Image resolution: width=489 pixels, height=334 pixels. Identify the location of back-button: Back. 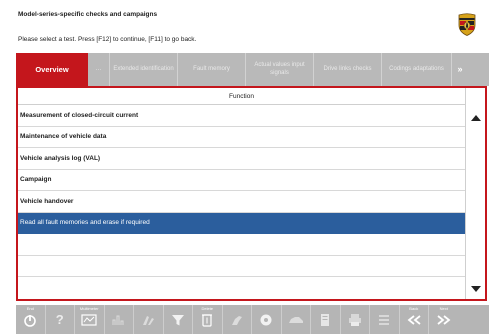
(414, 319).